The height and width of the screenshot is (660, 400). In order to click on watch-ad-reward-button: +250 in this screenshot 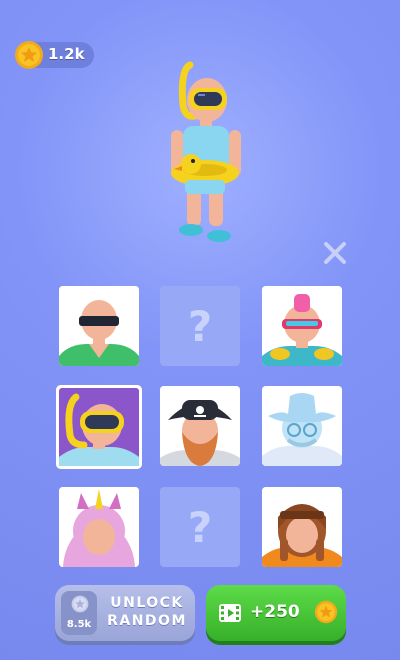, I will do `click(276, 613)`.